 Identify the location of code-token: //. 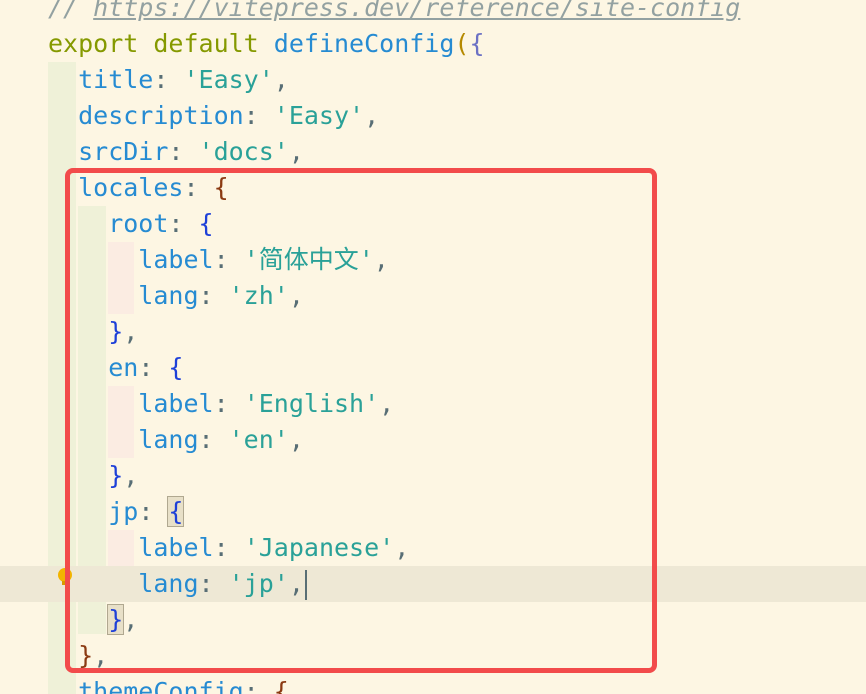
(71, 11).